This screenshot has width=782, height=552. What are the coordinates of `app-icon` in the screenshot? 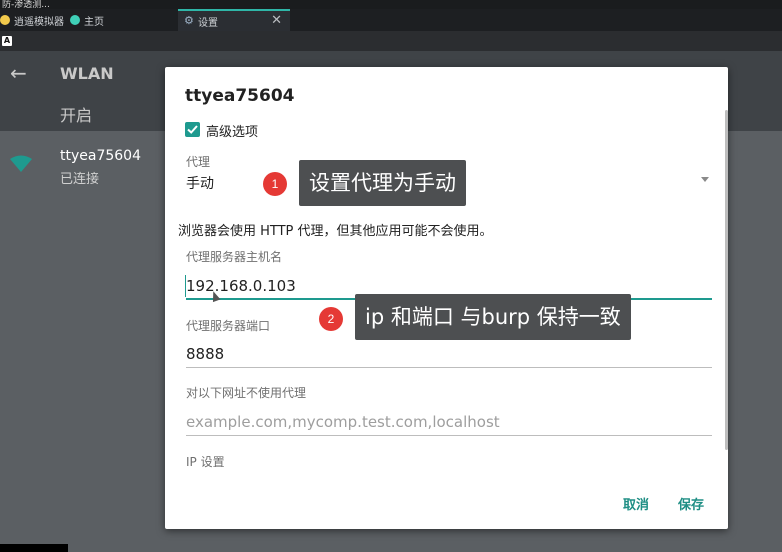 It's located at (5, 20).